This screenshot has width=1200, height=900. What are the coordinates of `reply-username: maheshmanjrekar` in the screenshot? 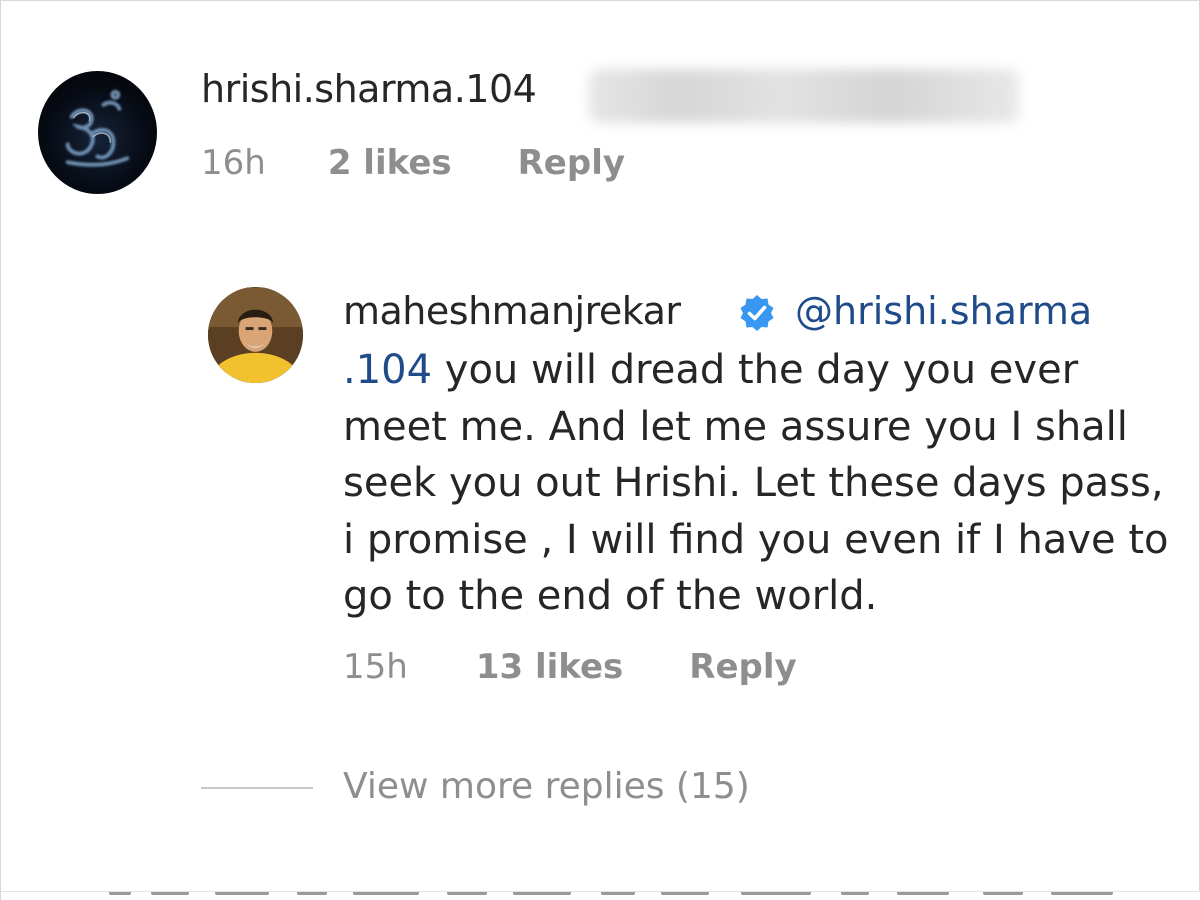 It's located at (512, 311).